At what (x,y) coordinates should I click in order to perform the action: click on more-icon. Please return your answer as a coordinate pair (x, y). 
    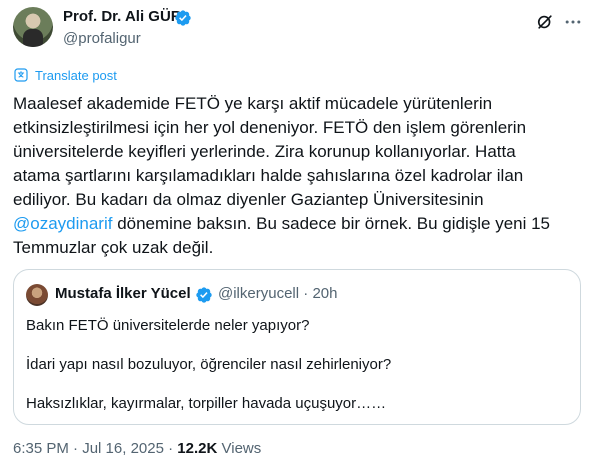
    Looking at the image, I should click on (573, 22).